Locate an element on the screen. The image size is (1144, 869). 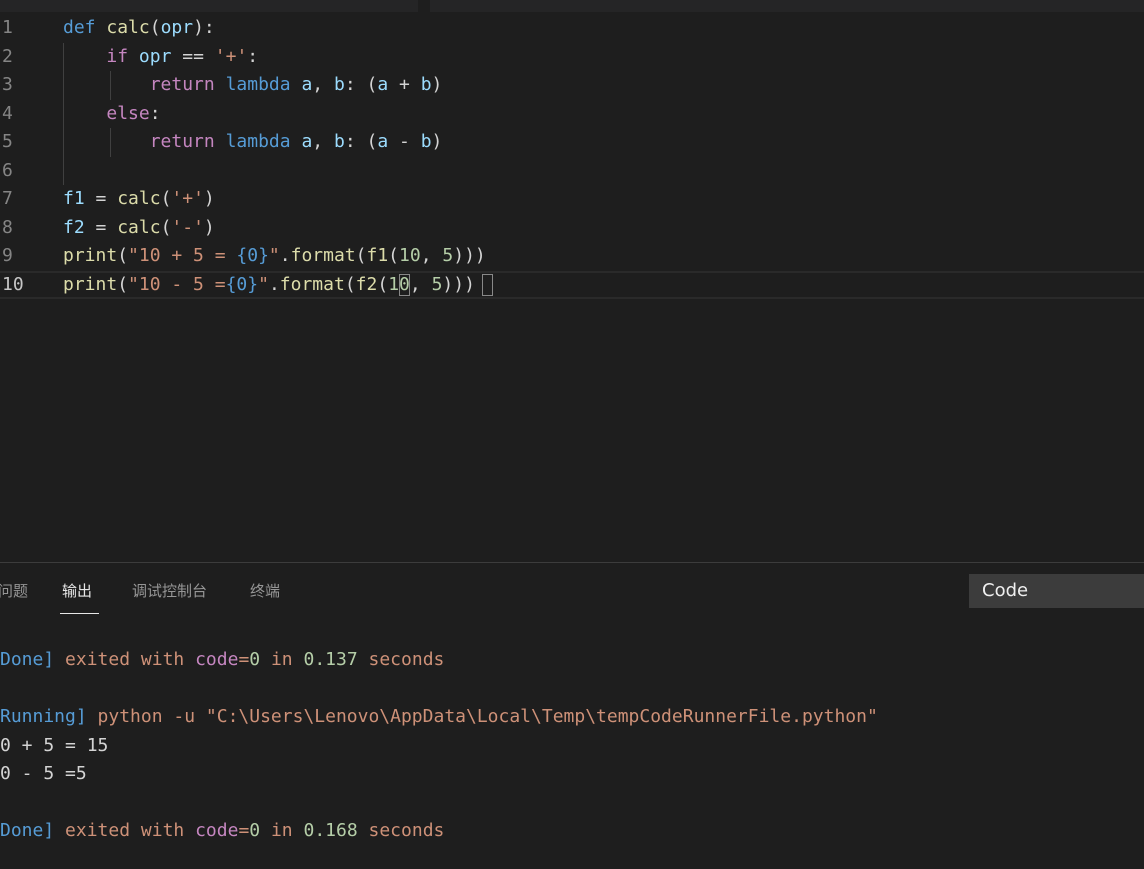
tab-problems: 问题 is located at coordinates (14, 590).